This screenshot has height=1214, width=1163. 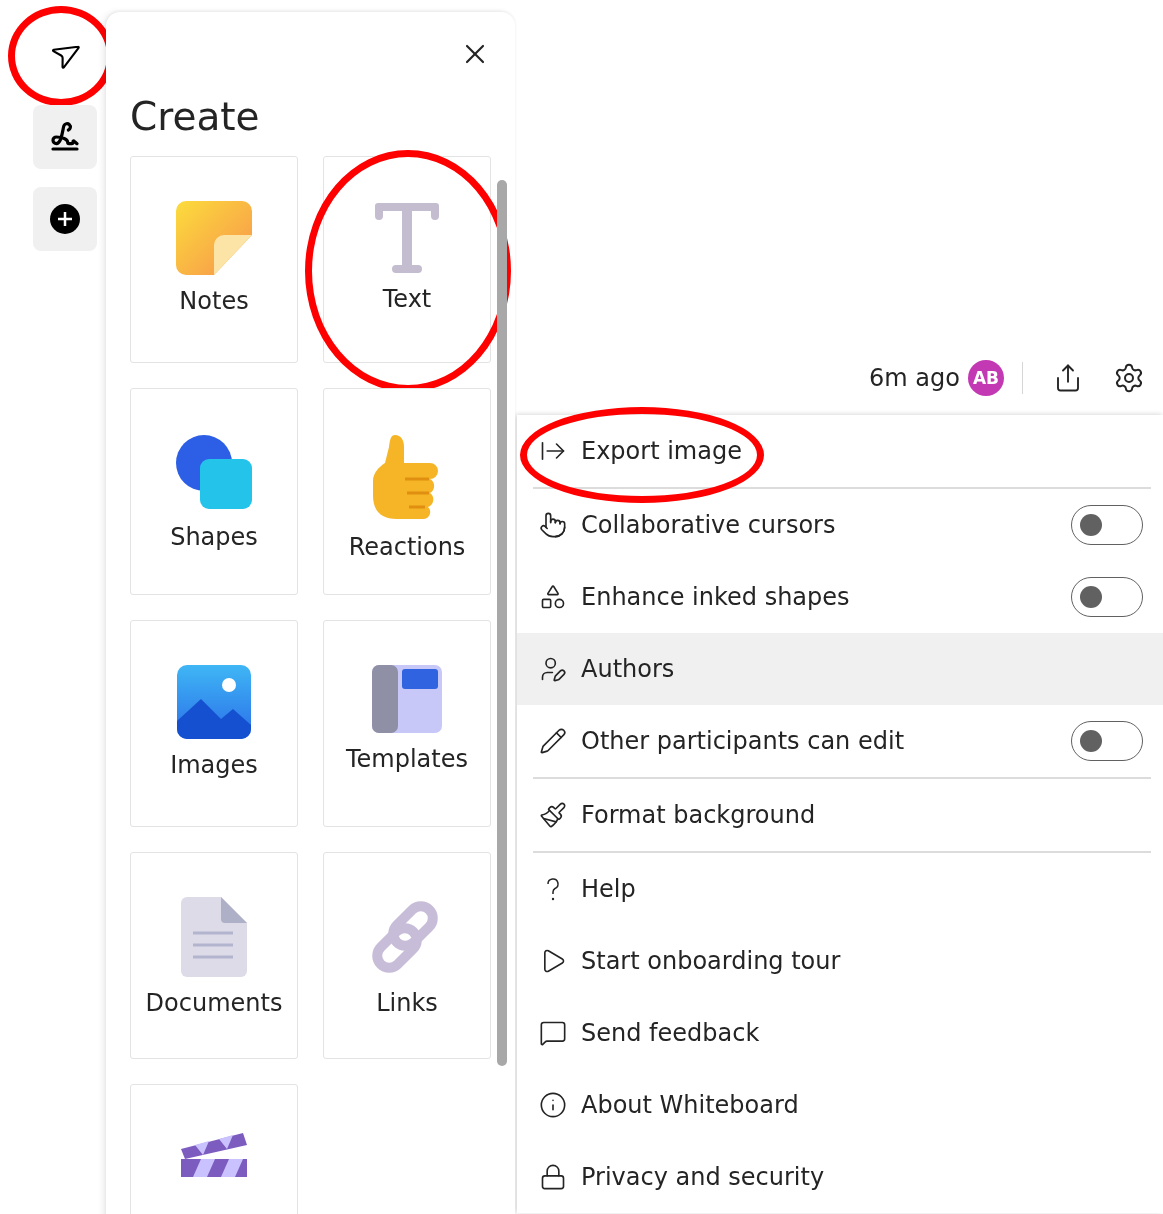 I want to click on pen-icon, so click(x=65, y=137).